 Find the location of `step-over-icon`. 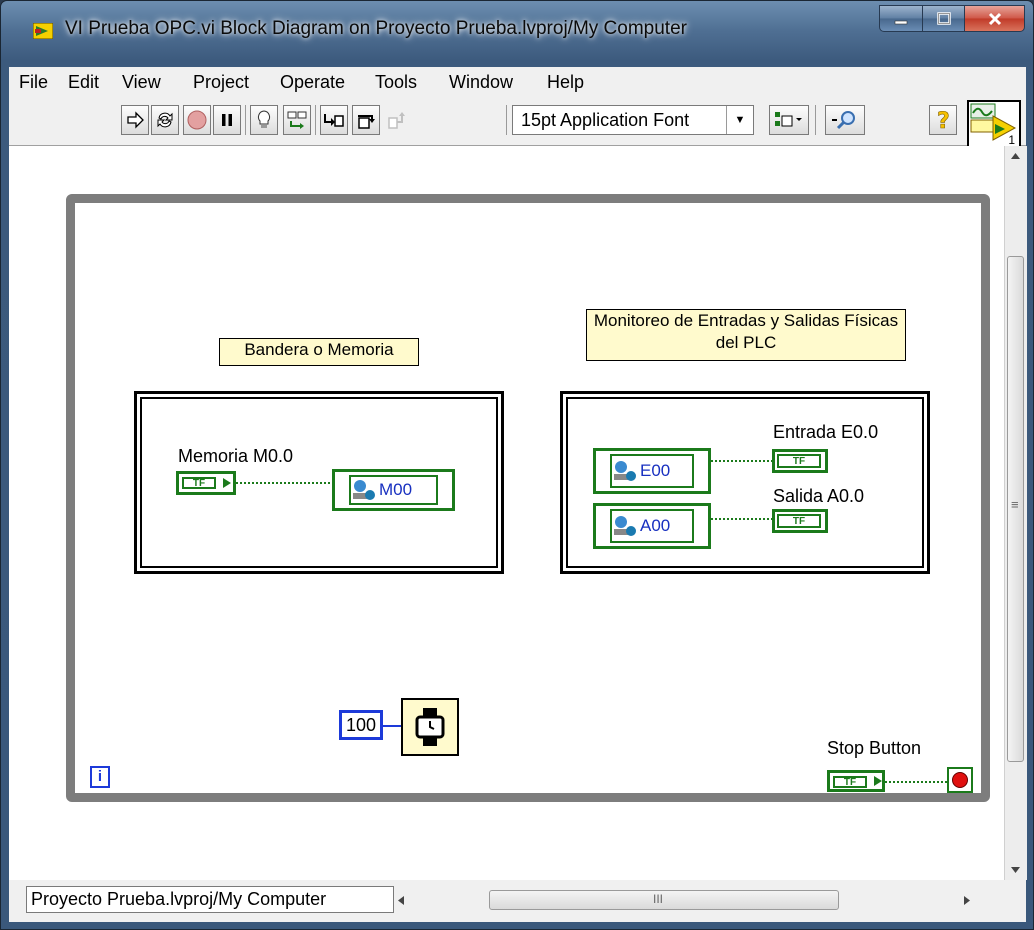

step-over-icon is located at coordinates (366, 122).